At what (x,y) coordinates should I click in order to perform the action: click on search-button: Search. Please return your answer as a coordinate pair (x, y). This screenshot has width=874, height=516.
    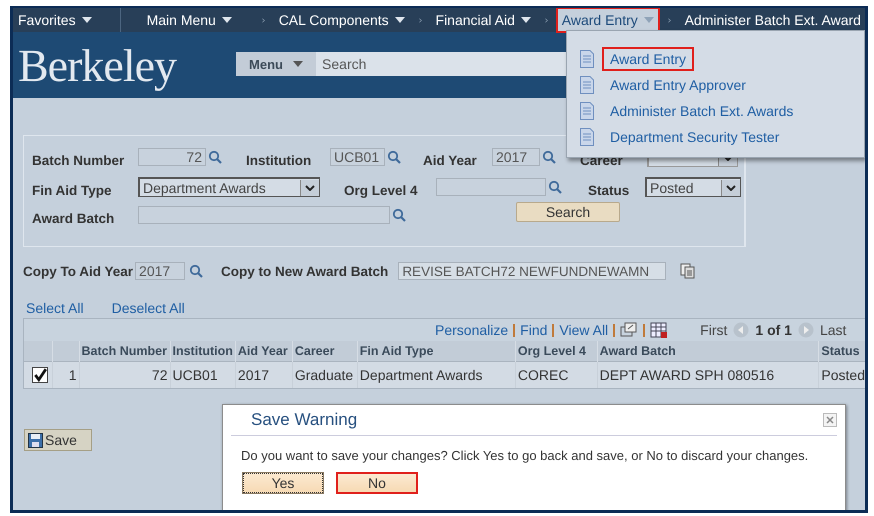
    Looking at the image, I should click on (568, 212).